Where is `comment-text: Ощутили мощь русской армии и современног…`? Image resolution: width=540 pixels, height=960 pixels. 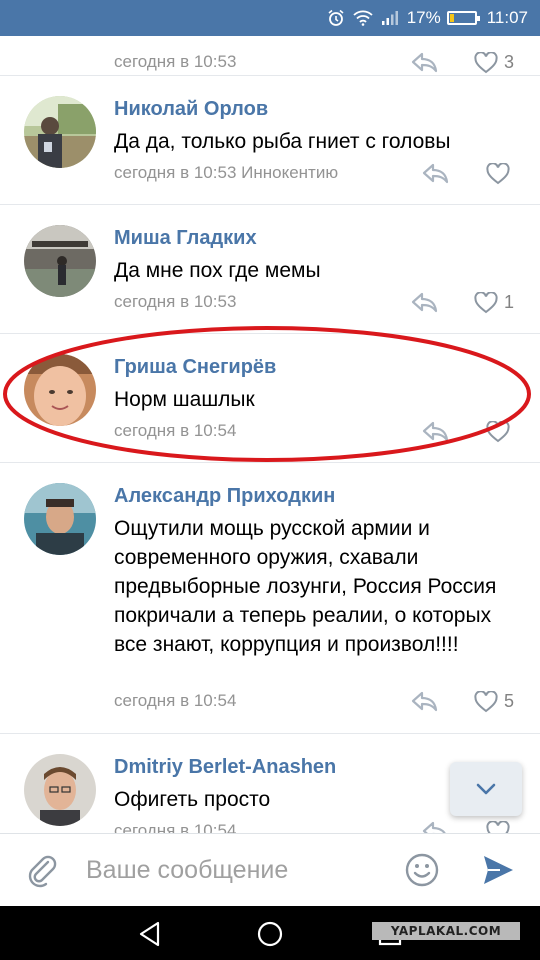
comment-text: Ощутили мощь русской армии и современног… is located at coordinates (305, 586).